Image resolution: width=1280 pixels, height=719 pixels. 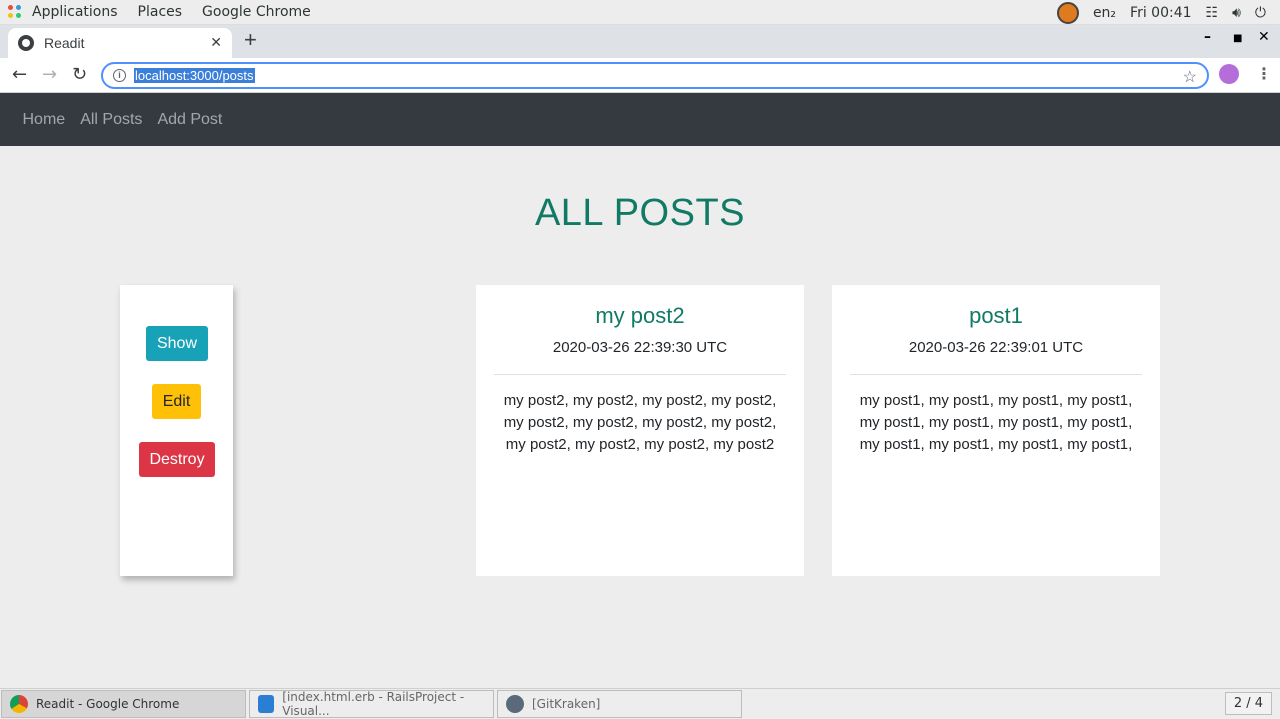 I want to click on tab-strip: Readit ✕ + – ■ ✕, so click(x=640, y=41).